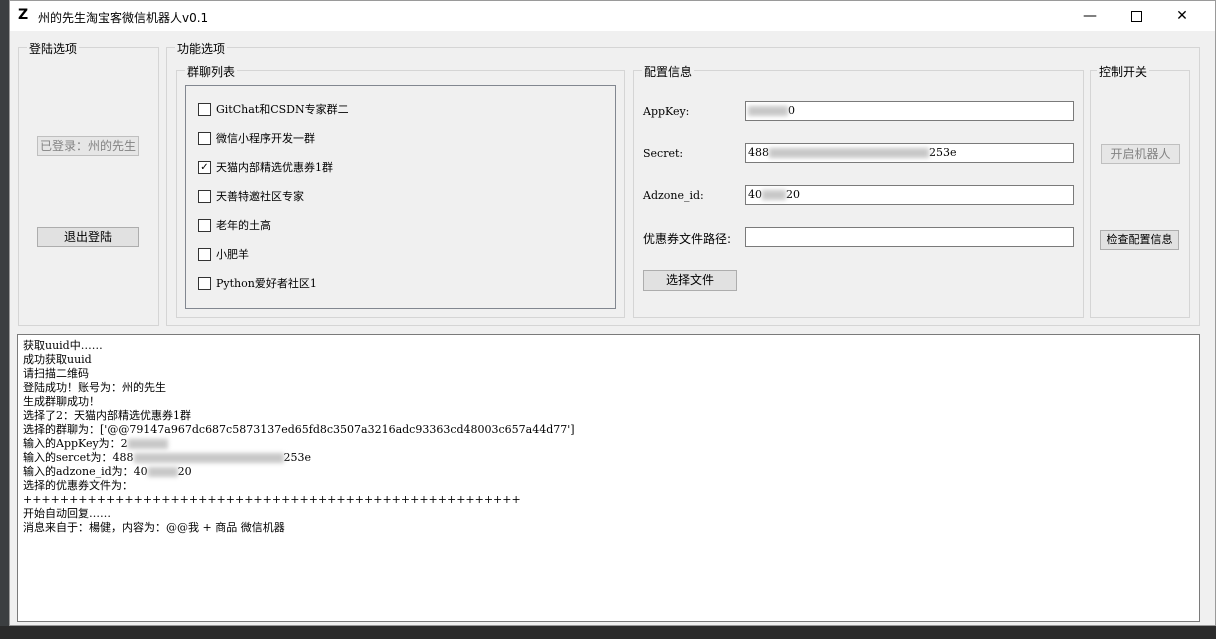 The image size is (1216, 639). What do you see at coordinates (154, 527) in the screenshot?
I see `log-line: 消息来自于：楊健，内容为：@@我 + 商品 微信机器` at bounding box center [154, 527].